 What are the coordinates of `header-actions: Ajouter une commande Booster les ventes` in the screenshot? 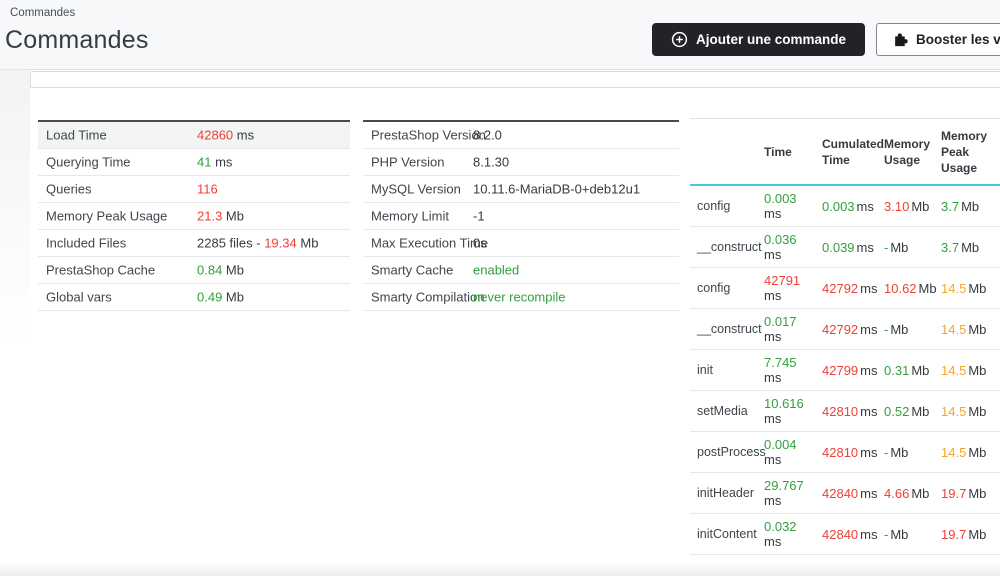 It's located at (826, 39).